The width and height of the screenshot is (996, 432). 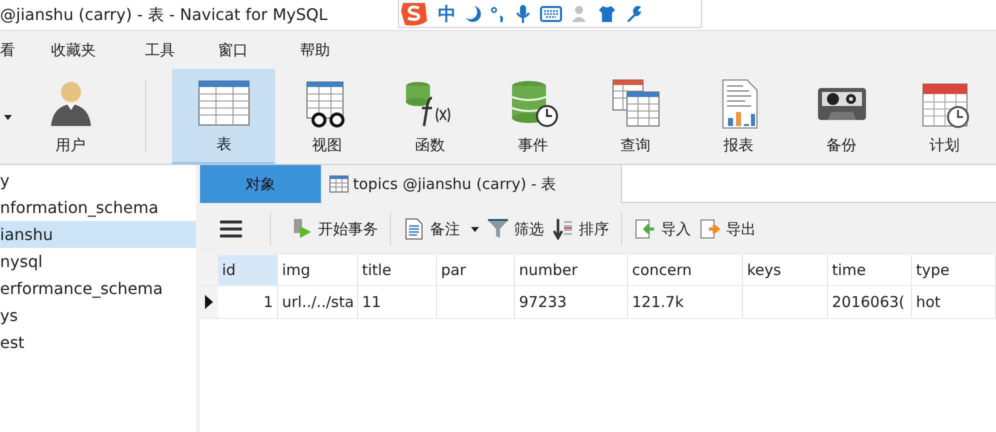 What do you see at coordinates (98, 261) in the screenshot?
I see `database-item: nysql` at bounding box center [98, 261].